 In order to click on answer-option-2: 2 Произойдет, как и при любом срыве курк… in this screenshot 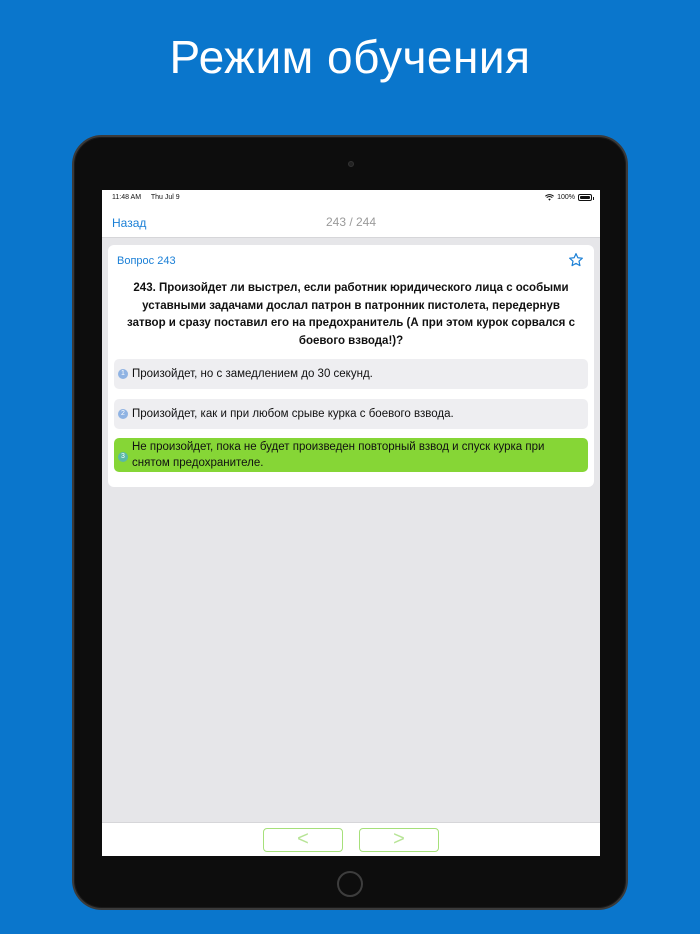, I will do `click(351, 414)`.